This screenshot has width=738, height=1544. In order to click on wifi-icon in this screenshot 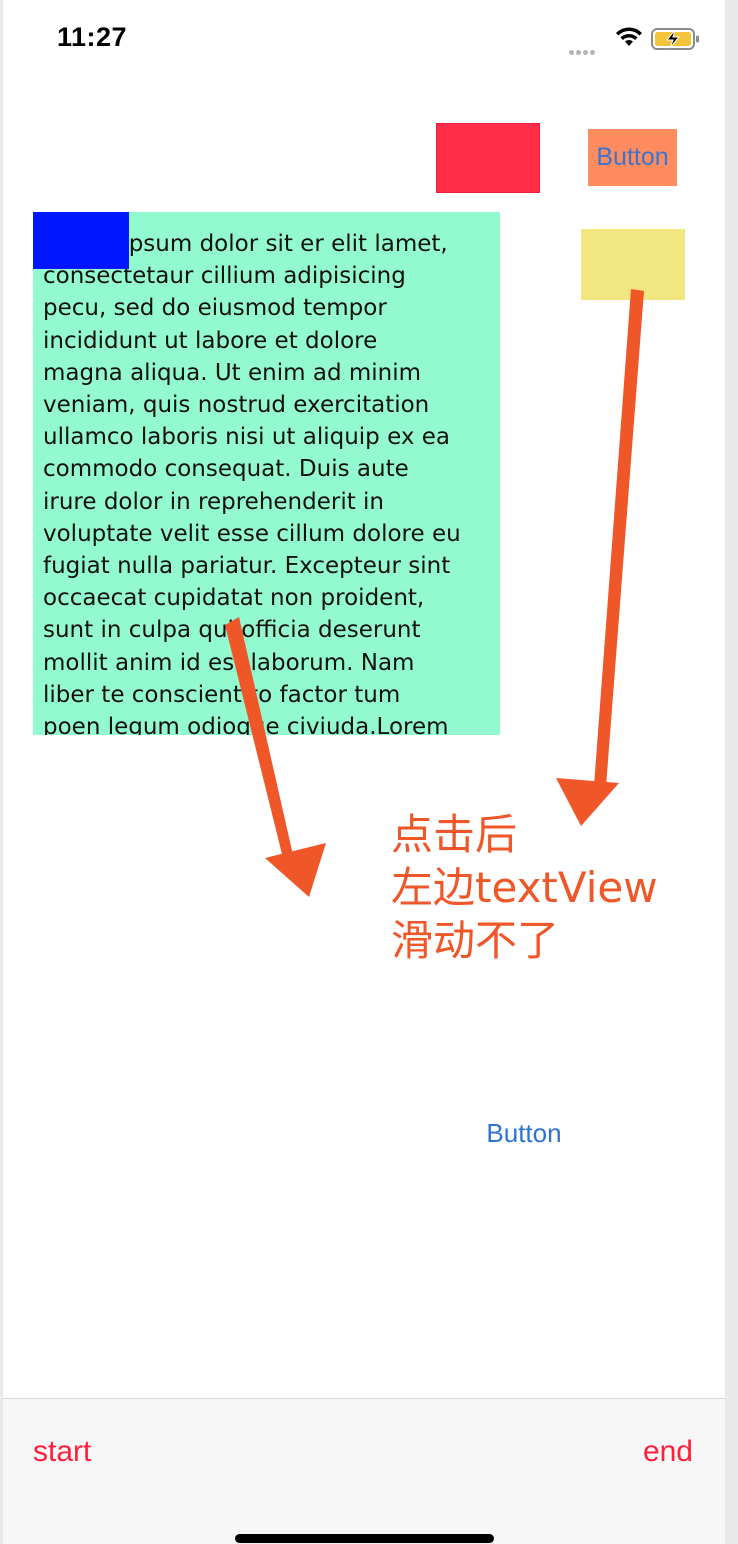, I will do `click(629, 36)`.